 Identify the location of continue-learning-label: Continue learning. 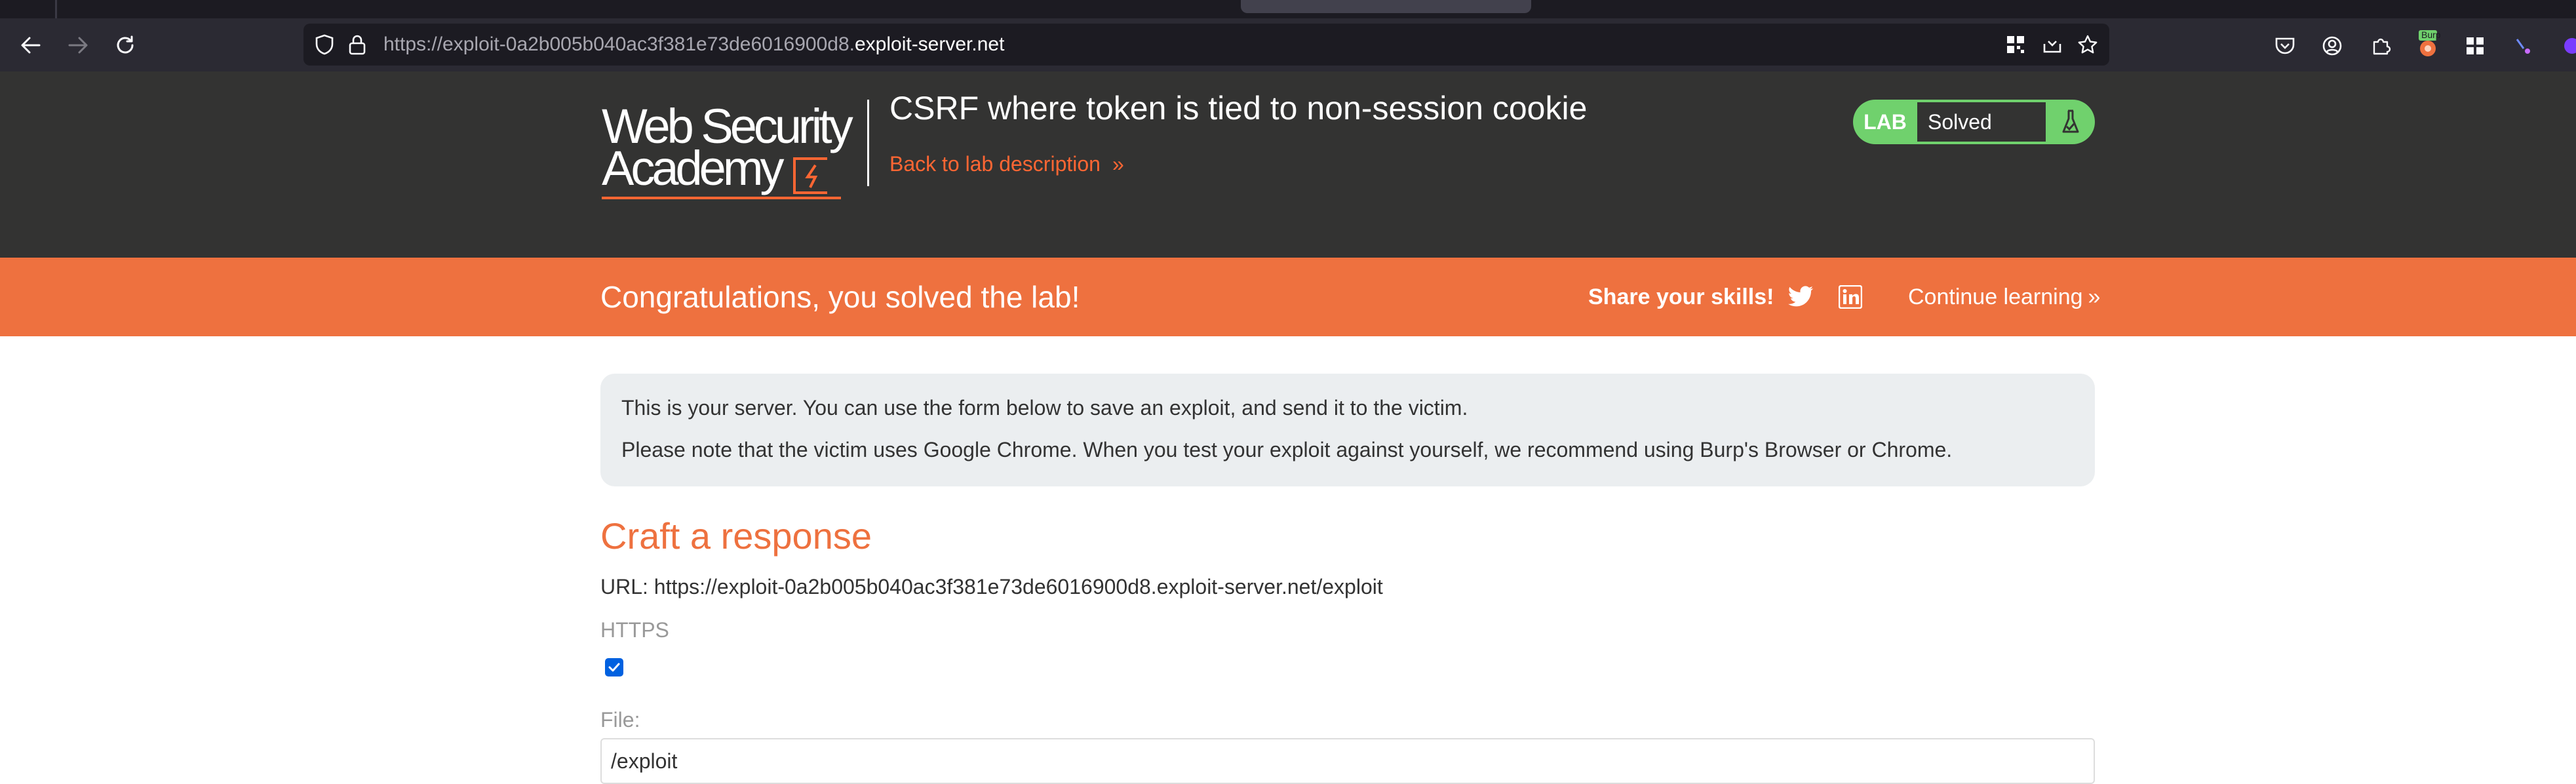
(1995, 296).